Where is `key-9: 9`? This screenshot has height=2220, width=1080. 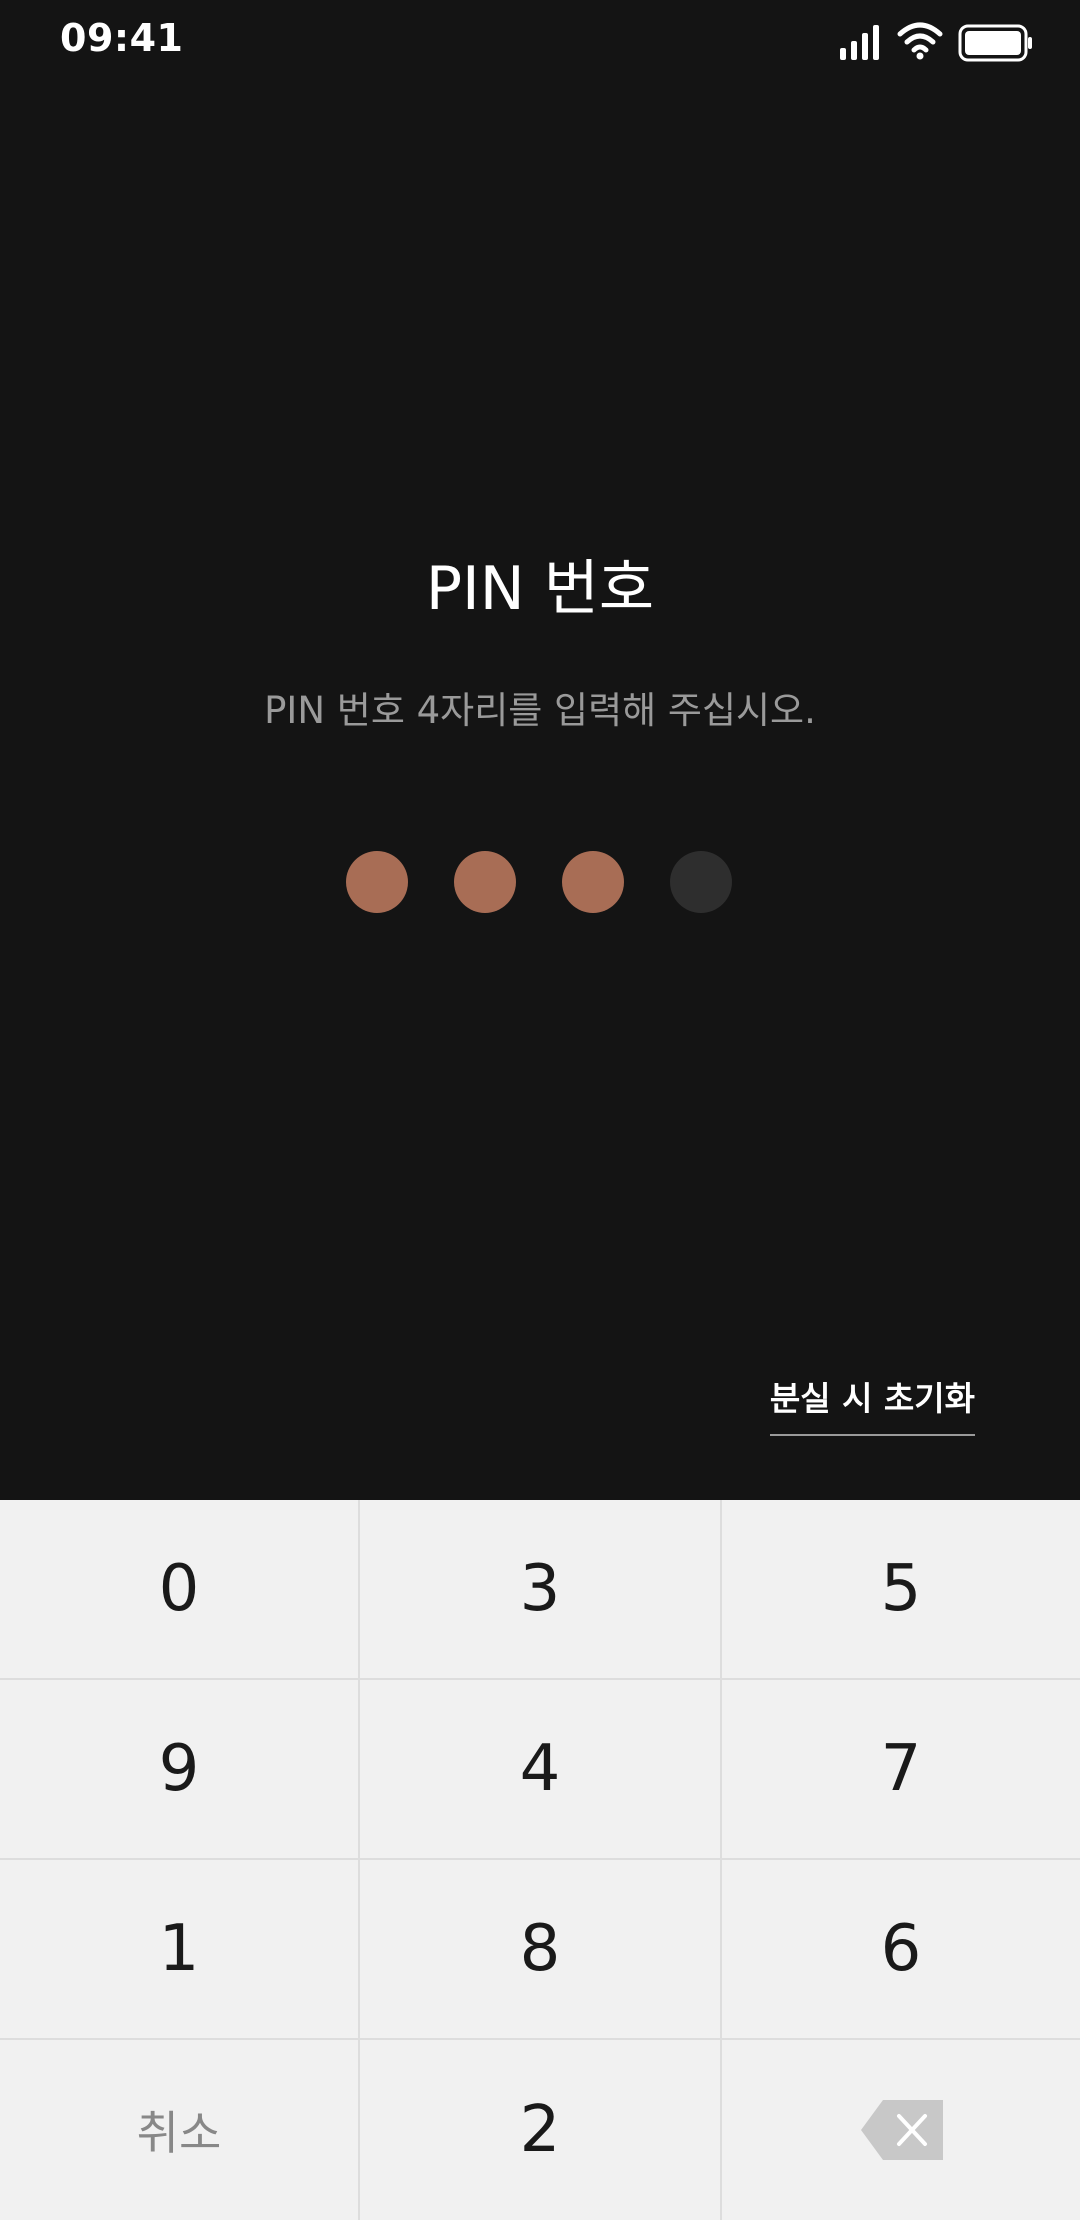
key-9: 9 is located at coordinates (179, 1769).